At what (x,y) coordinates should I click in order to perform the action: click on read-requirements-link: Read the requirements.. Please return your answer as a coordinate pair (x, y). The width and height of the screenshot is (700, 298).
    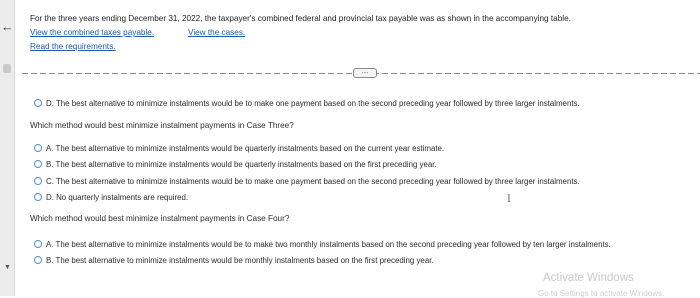
    Looking at the image, I should click on (73, 46).